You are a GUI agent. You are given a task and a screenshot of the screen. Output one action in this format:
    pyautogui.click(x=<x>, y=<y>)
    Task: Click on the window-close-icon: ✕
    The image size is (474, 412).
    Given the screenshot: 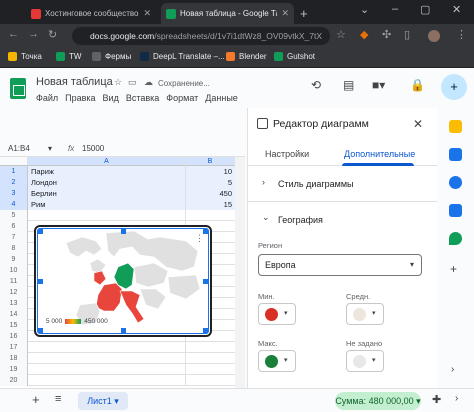 What is the action you would take?
    pyautogui.click(x=456, y=9)
    